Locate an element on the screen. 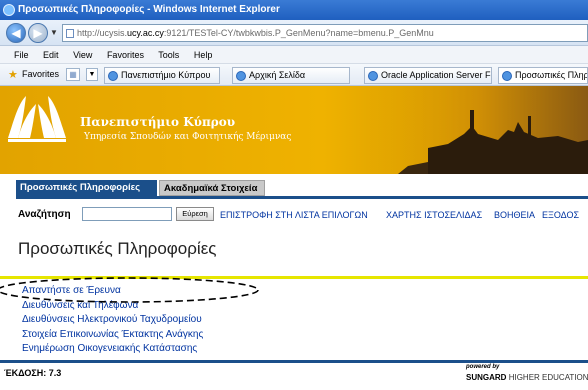 Image resolution: width=588 pixels, height=390 pixels. tab-list-dropdown-icon: ▼ is located at coordinates (92, 74).